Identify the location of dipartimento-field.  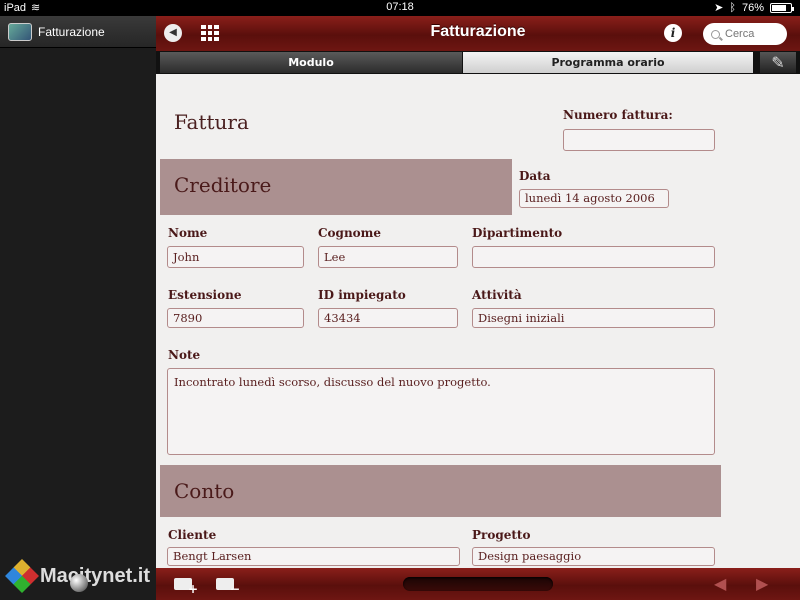
(593, 257).